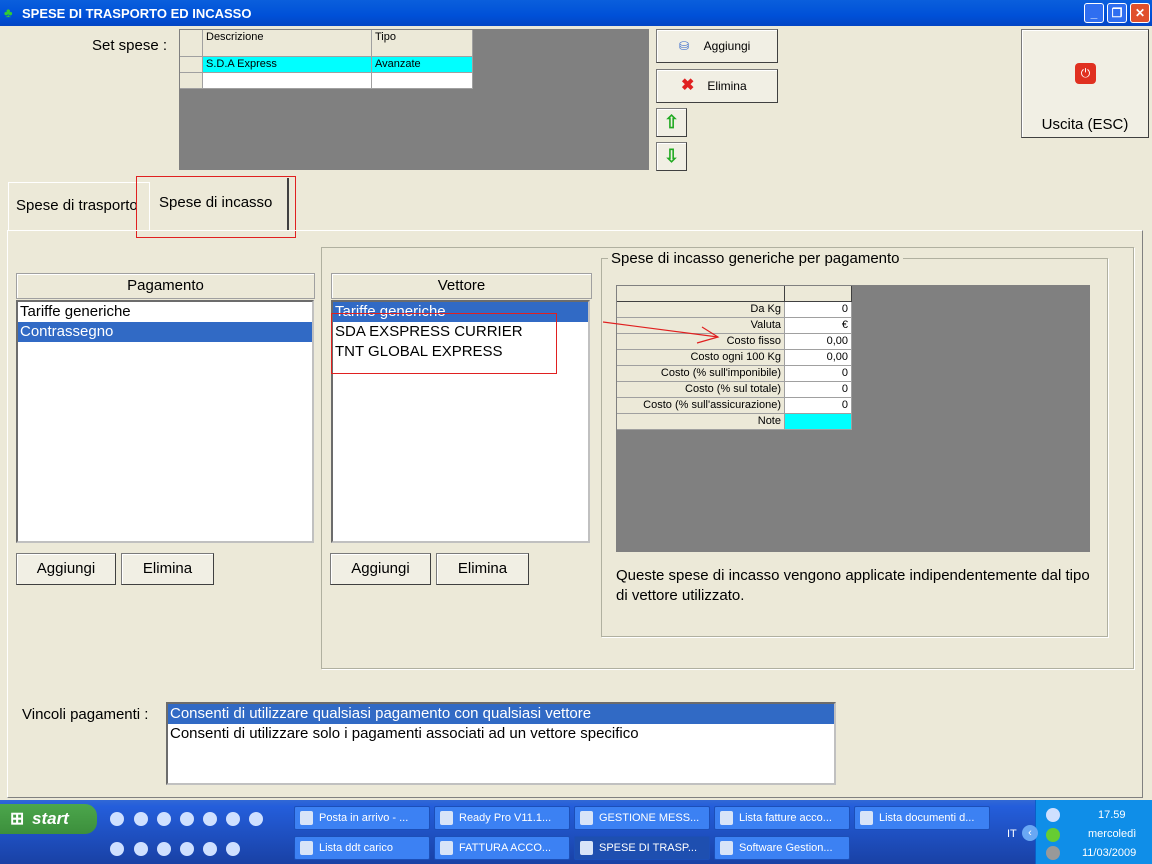  What do you see at coordinates (380, 569) in the screenshot?
I see `vettore-add-button: Aggiungi` at bounding box center [380, 569].